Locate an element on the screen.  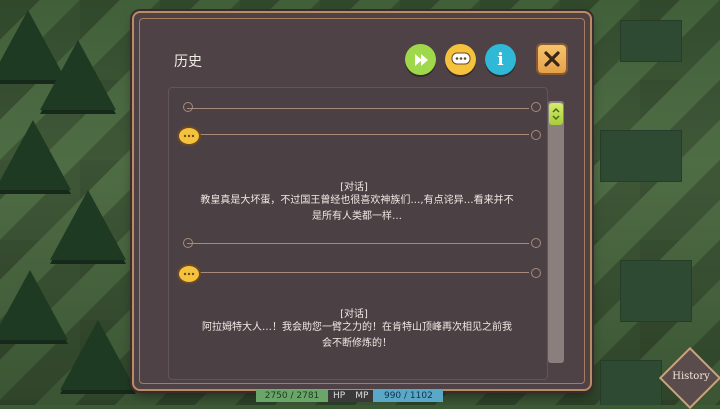
close-icon is located at coordinates (552, 59).